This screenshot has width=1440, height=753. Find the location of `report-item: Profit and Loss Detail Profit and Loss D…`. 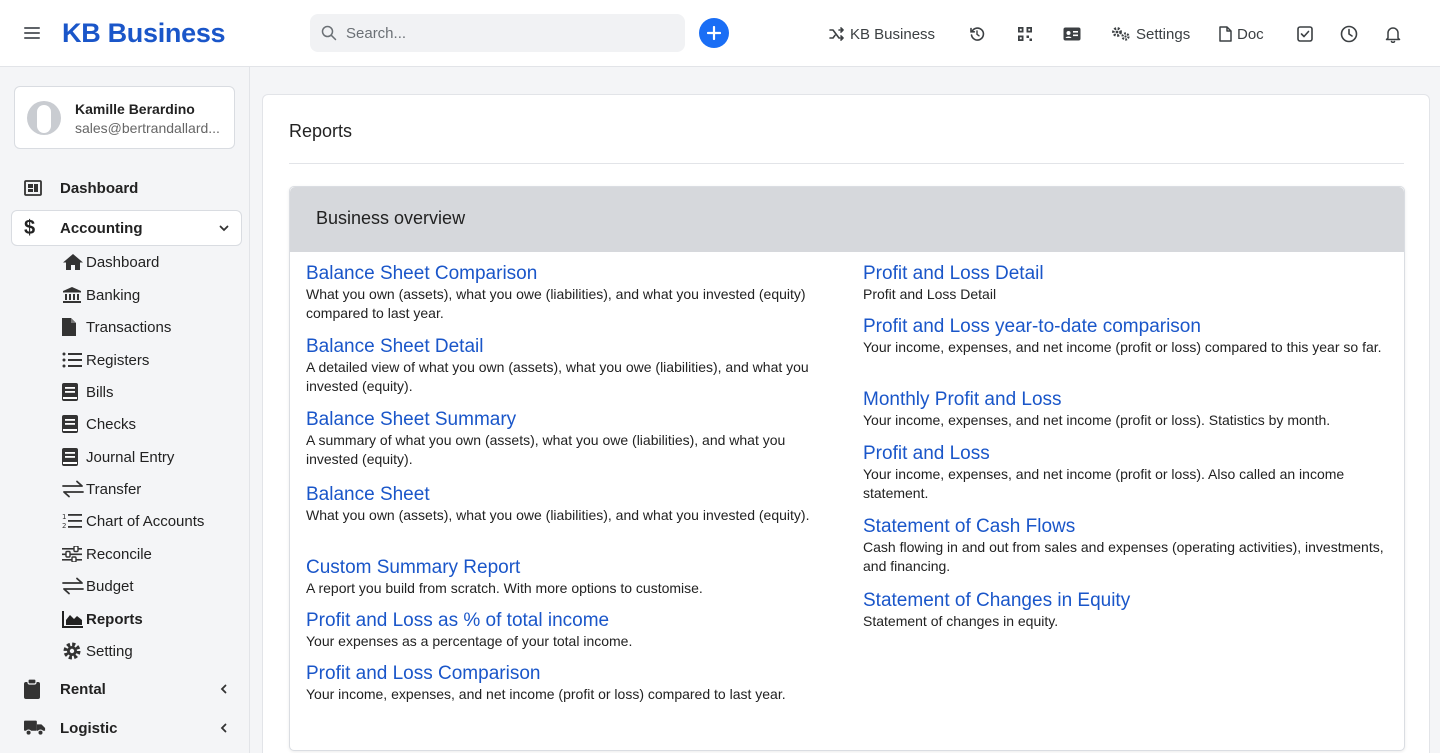

report-item: Profit and Loss Detail Profit and Loss D… is located at coordinates (1128, 283).